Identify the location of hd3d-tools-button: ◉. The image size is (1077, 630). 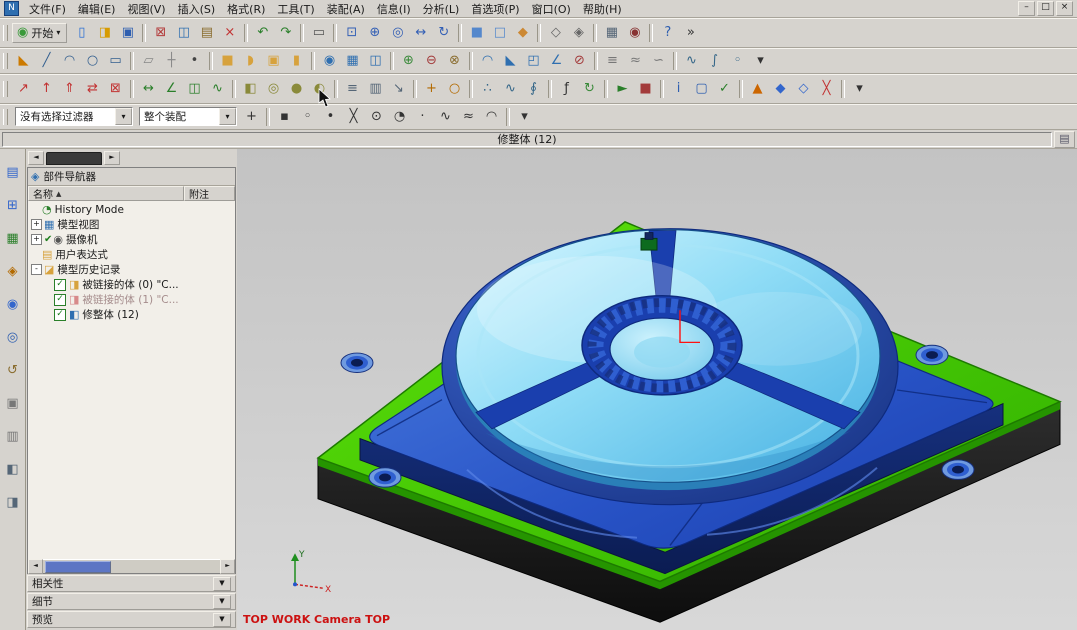
(12, 304).